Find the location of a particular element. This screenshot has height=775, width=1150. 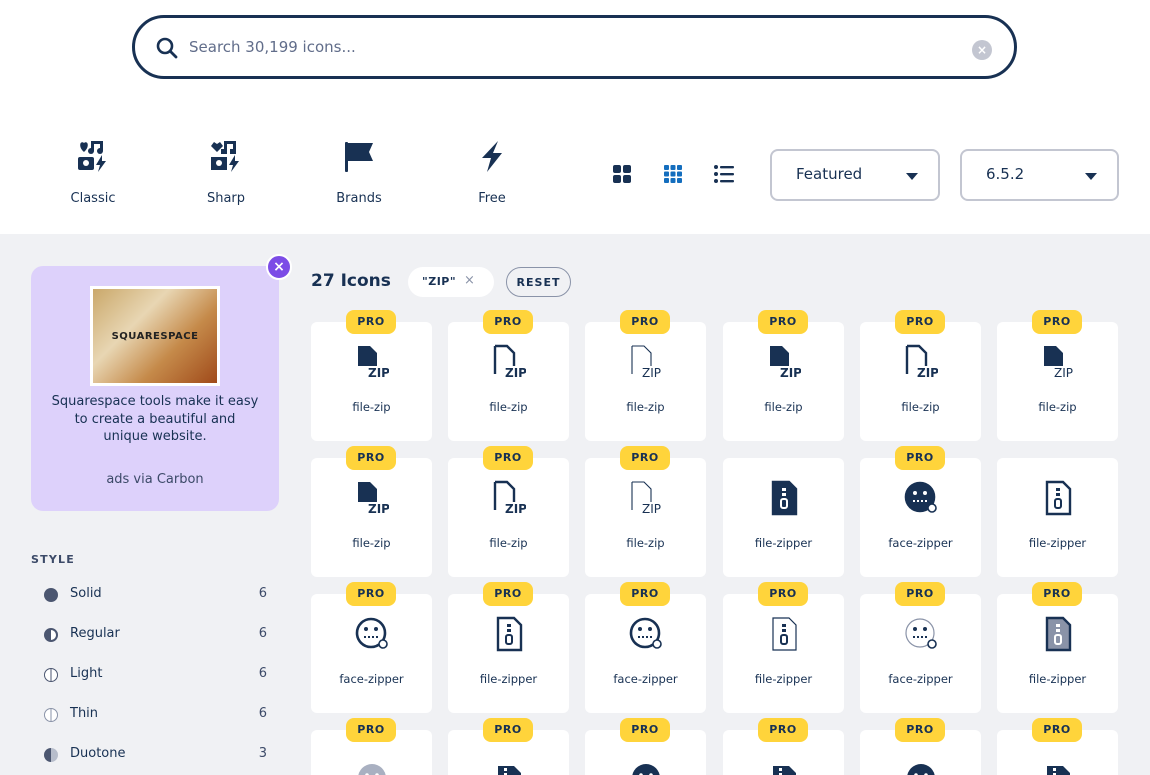

style-name: Duotone is located at coordinates (98, 753).